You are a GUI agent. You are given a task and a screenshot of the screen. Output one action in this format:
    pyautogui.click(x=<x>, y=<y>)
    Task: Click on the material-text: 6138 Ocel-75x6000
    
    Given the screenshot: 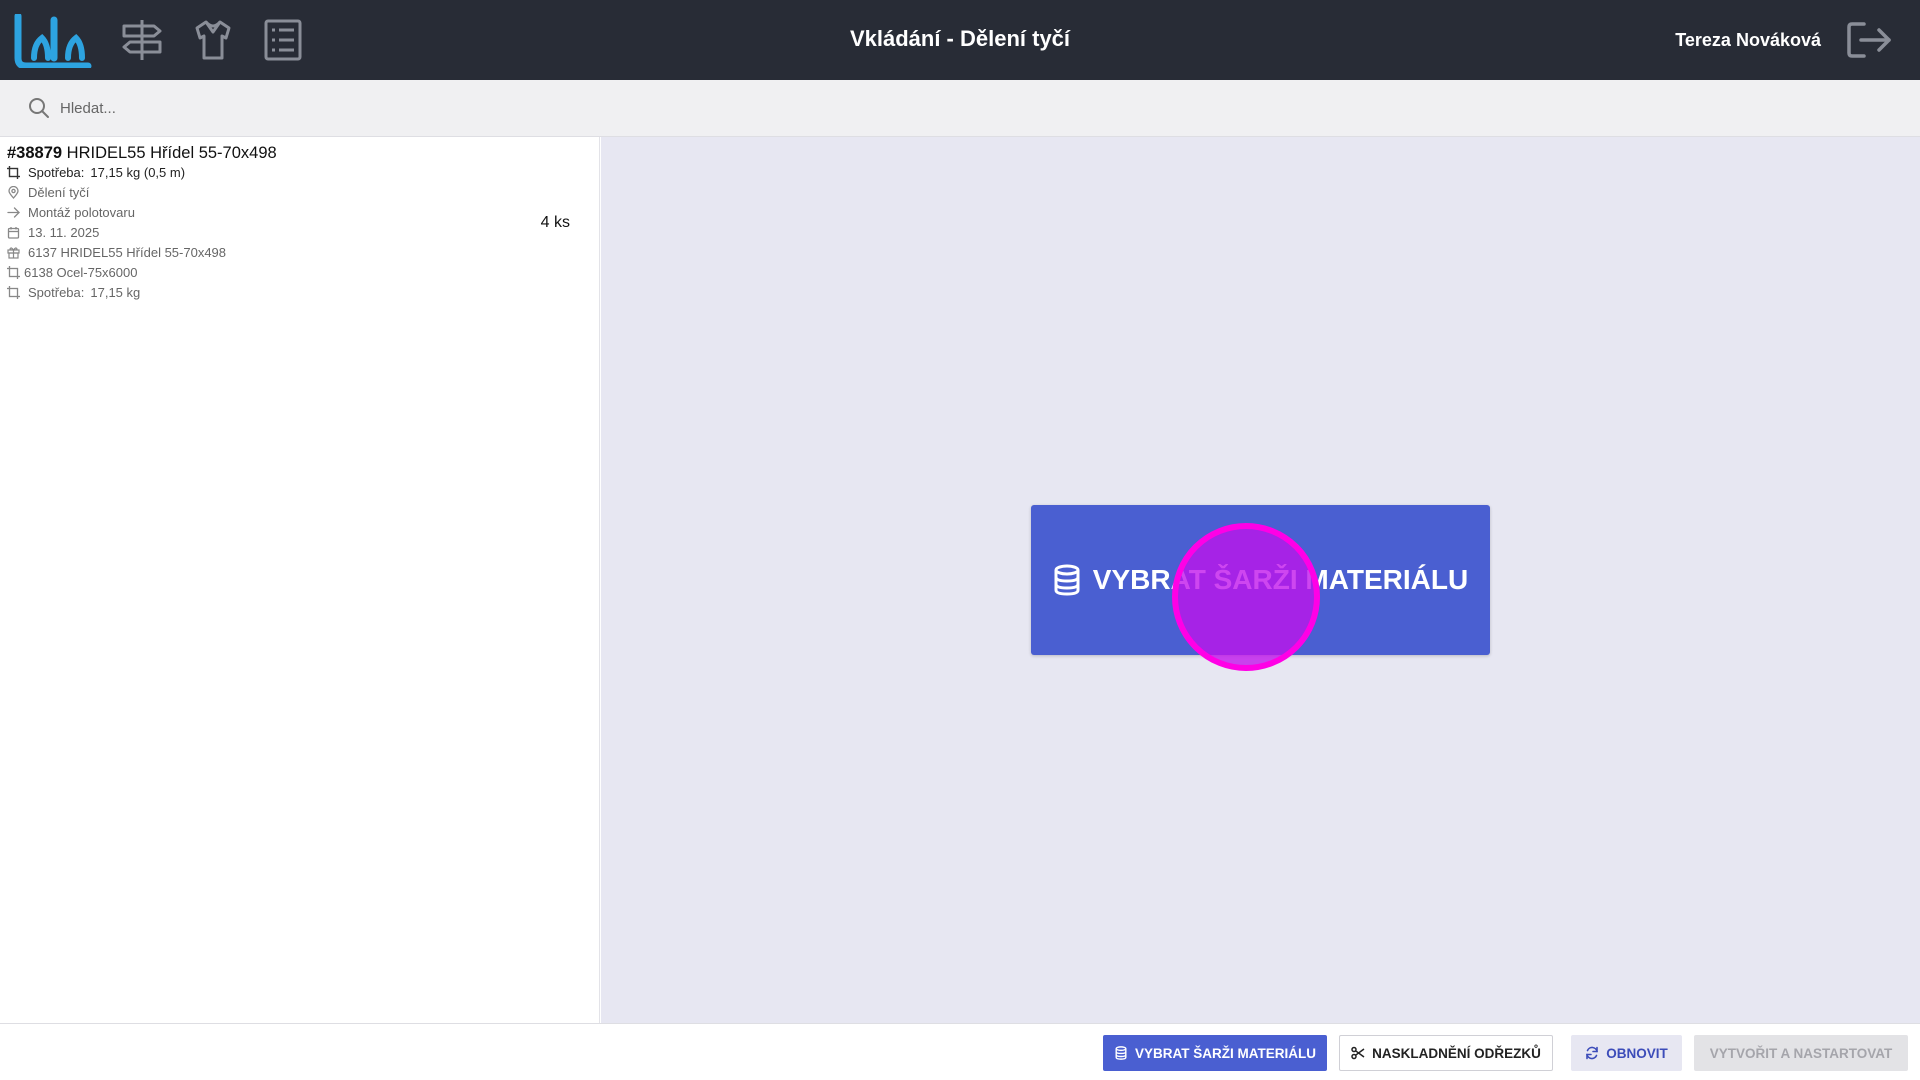 What is the action you would take?
    pyautogui.click(x=81, y=272)
    